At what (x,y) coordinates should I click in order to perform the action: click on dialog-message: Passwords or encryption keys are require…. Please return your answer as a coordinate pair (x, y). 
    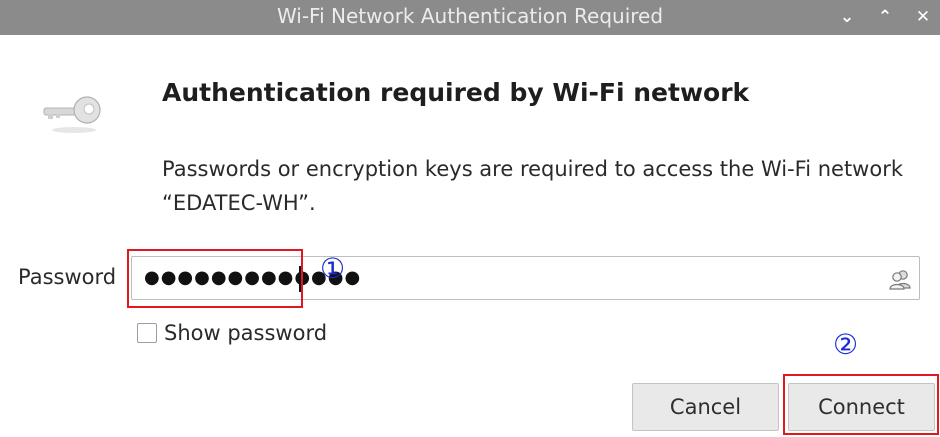
    Looking at the image, I should click on (532, 186).